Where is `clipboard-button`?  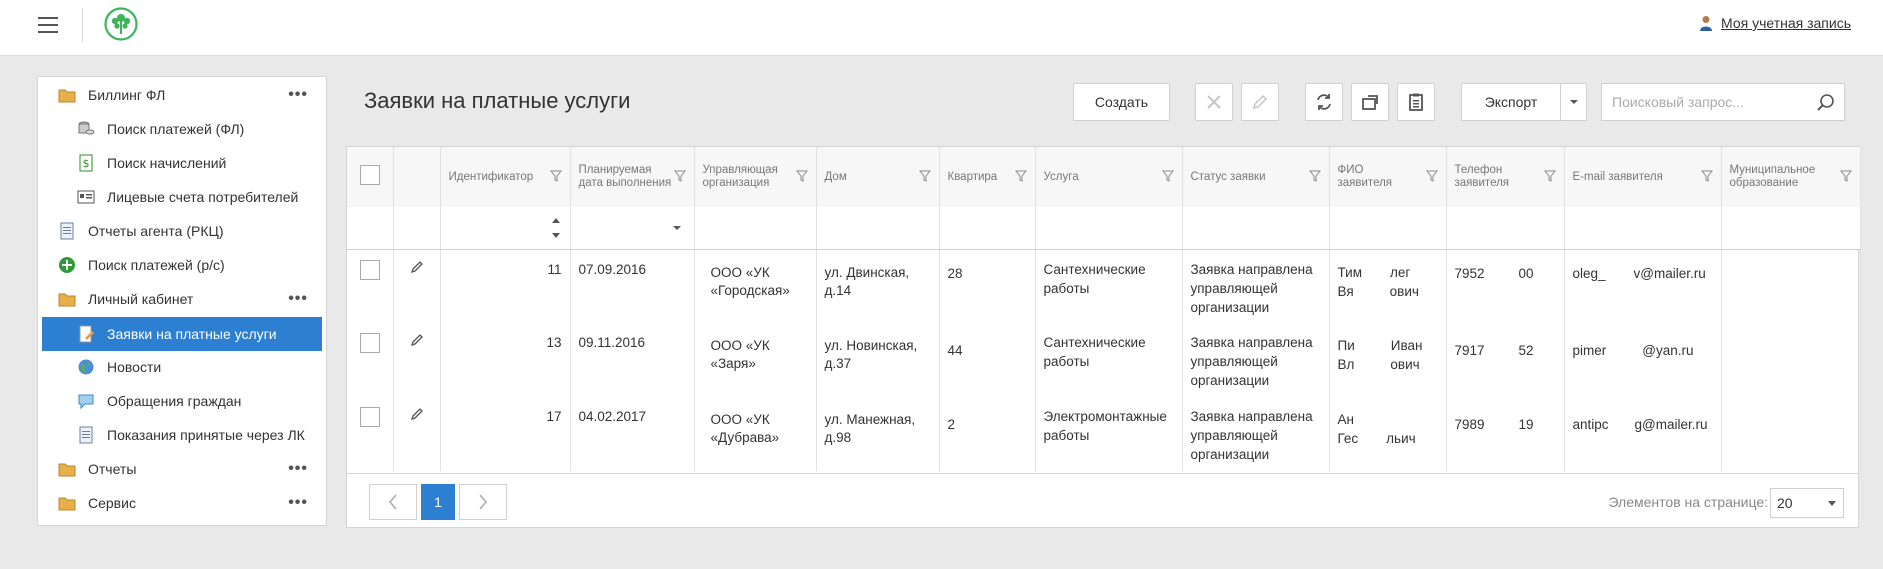
clipboard-button is located at coordinates (1416, 102).